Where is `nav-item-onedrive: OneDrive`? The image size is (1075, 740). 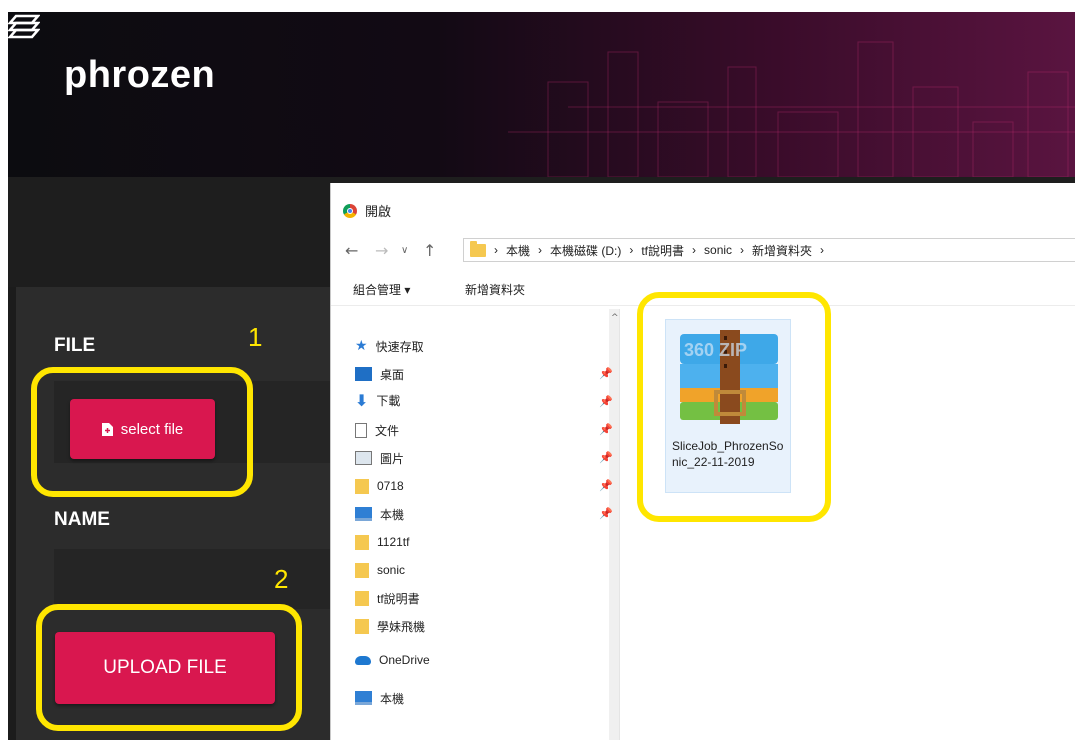
nav-item-onedrive: OneDrive is located at coordinates (392, 660).